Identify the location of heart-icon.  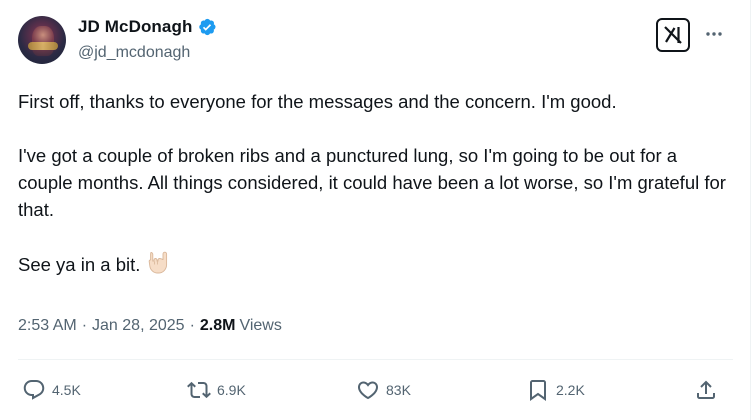
(368, 390).